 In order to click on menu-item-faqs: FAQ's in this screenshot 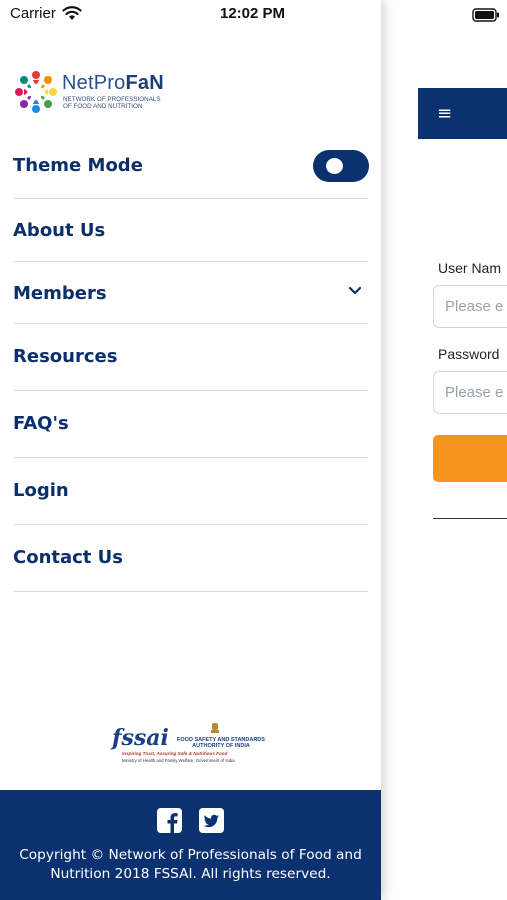, I will do `click(190, 424)`.